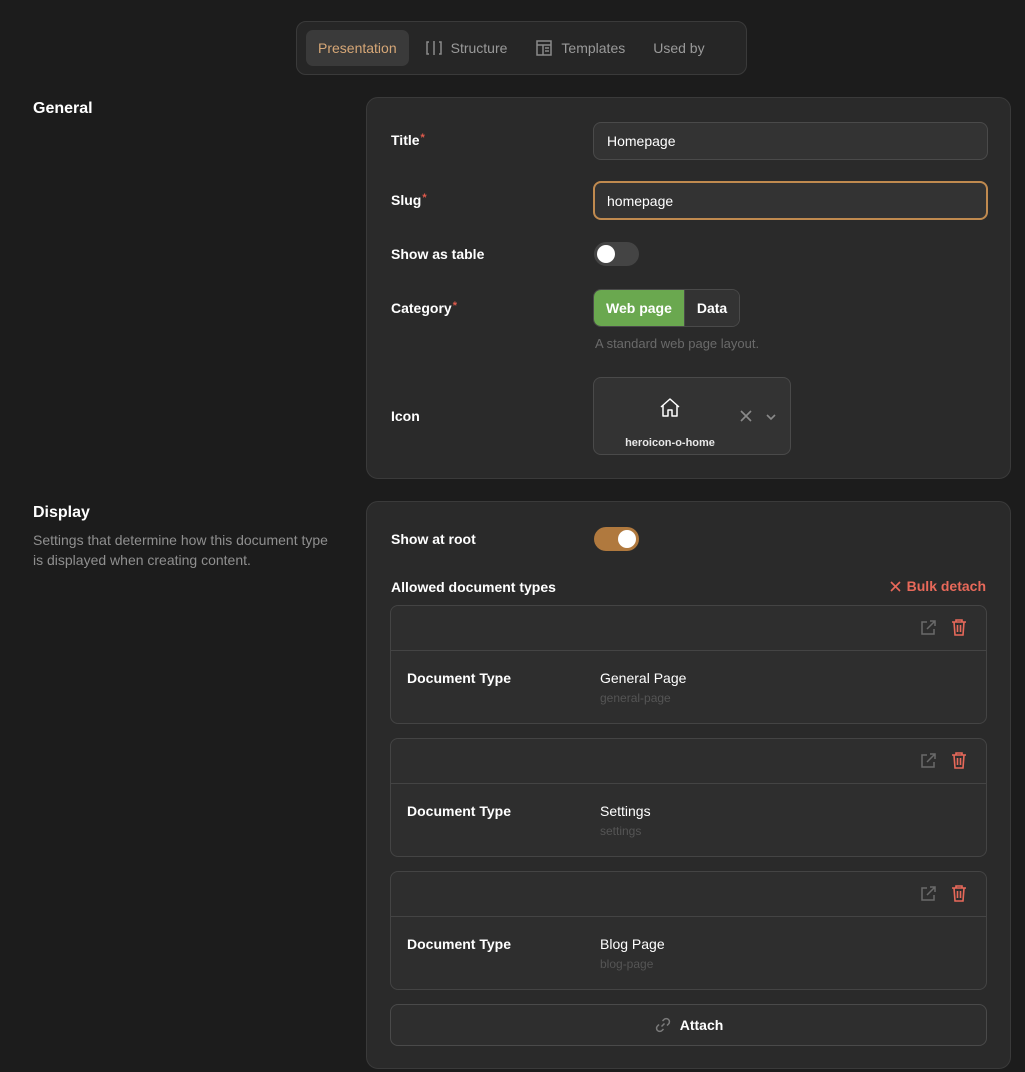  What do you see at coordinates (701, 1025) in the screenshot?
I see `attach-label: Attach` at bounding box center [701, 1025].